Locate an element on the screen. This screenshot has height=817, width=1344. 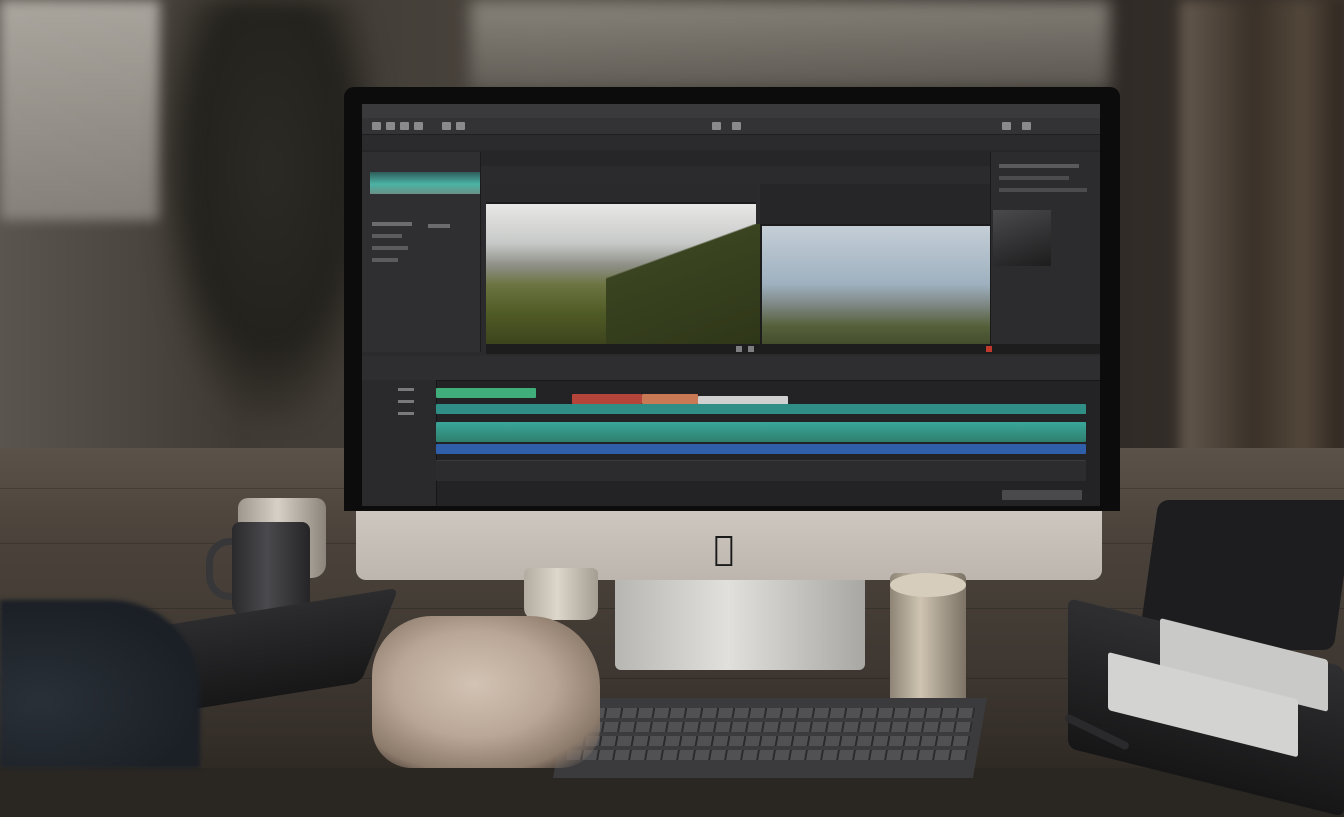
toolbar is located at coordinates (731, 126).